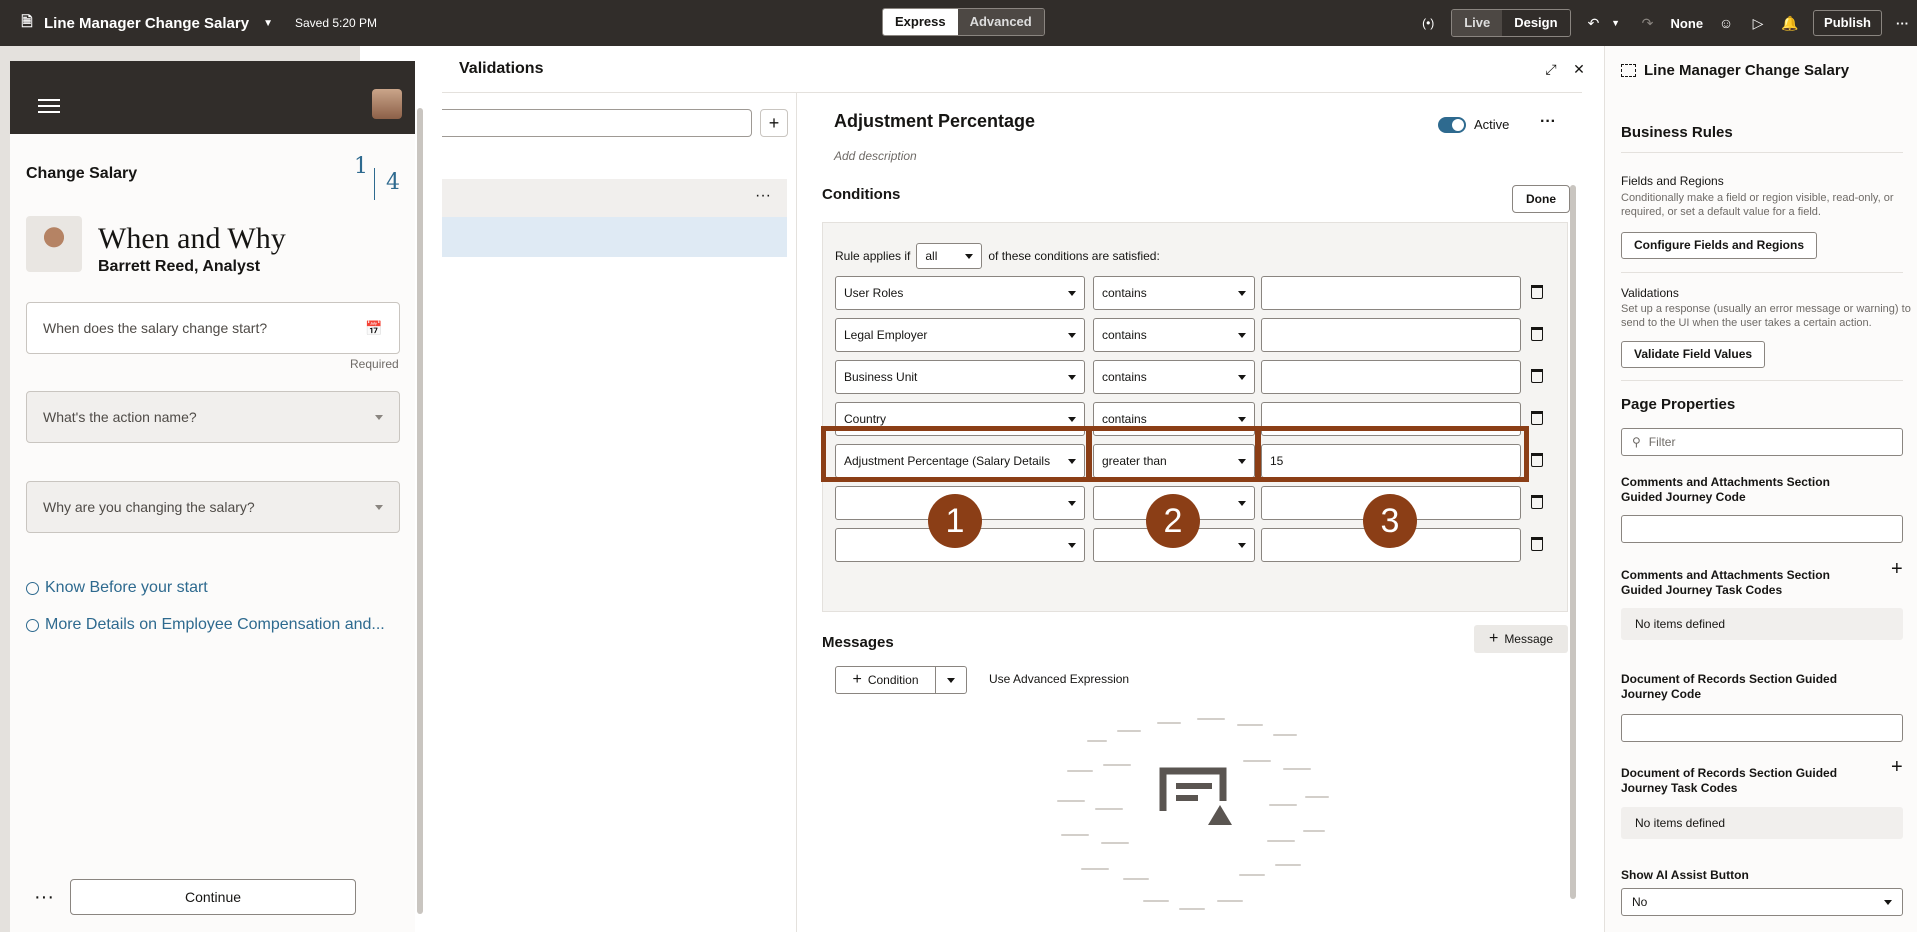 The image size is (1917, 932). What do you see at coordinates (1762, 529) in the screenshot?
I see `guided-journey-code-input` at bounding box center [1762, 529].